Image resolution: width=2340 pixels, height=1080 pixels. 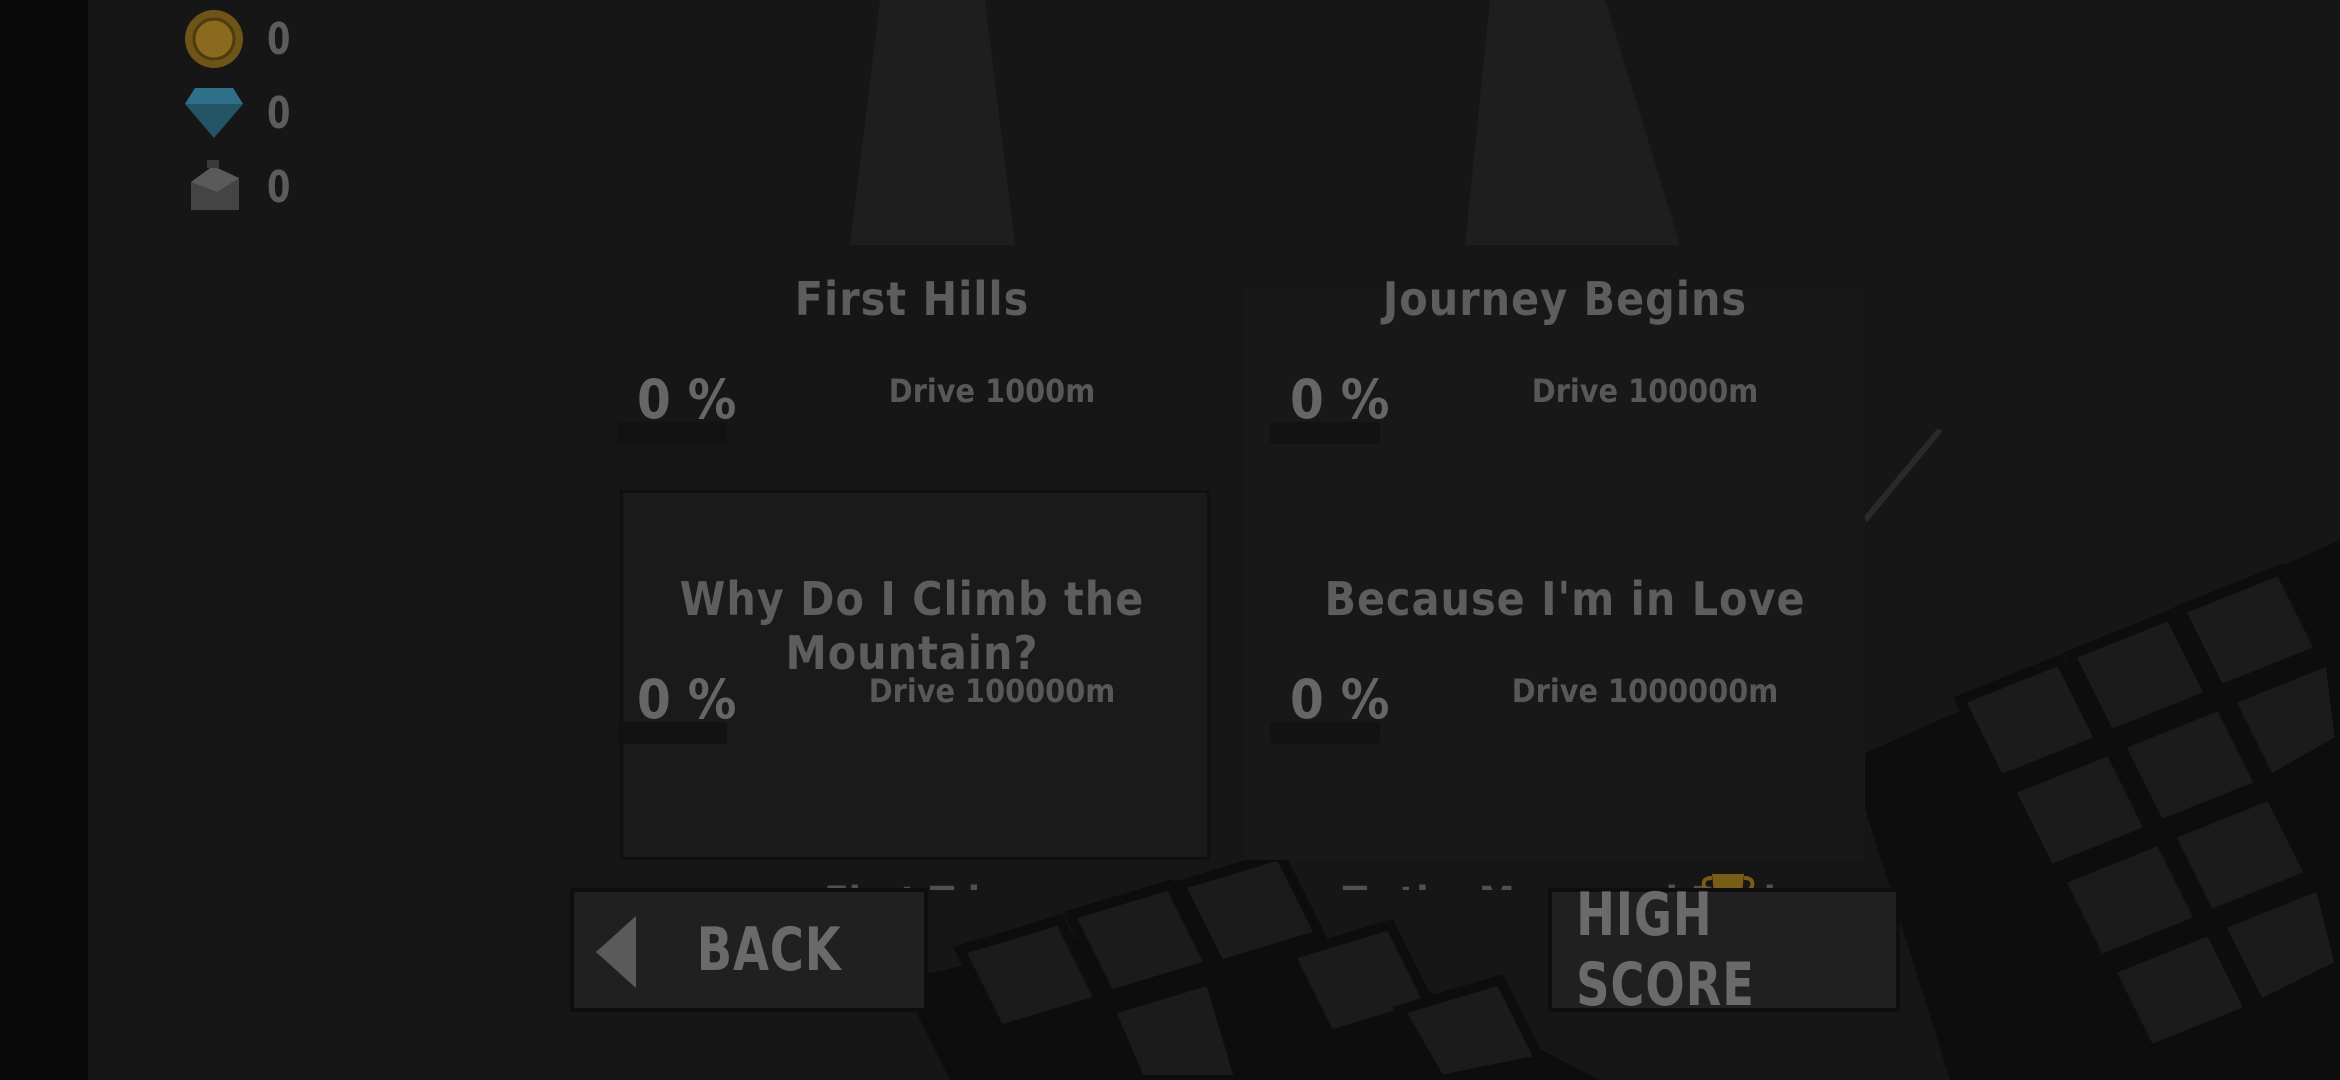 What do you see at coordinates (214, 39) in the screenshot?
I see `coin-icon` at bounding box center [214, 39].